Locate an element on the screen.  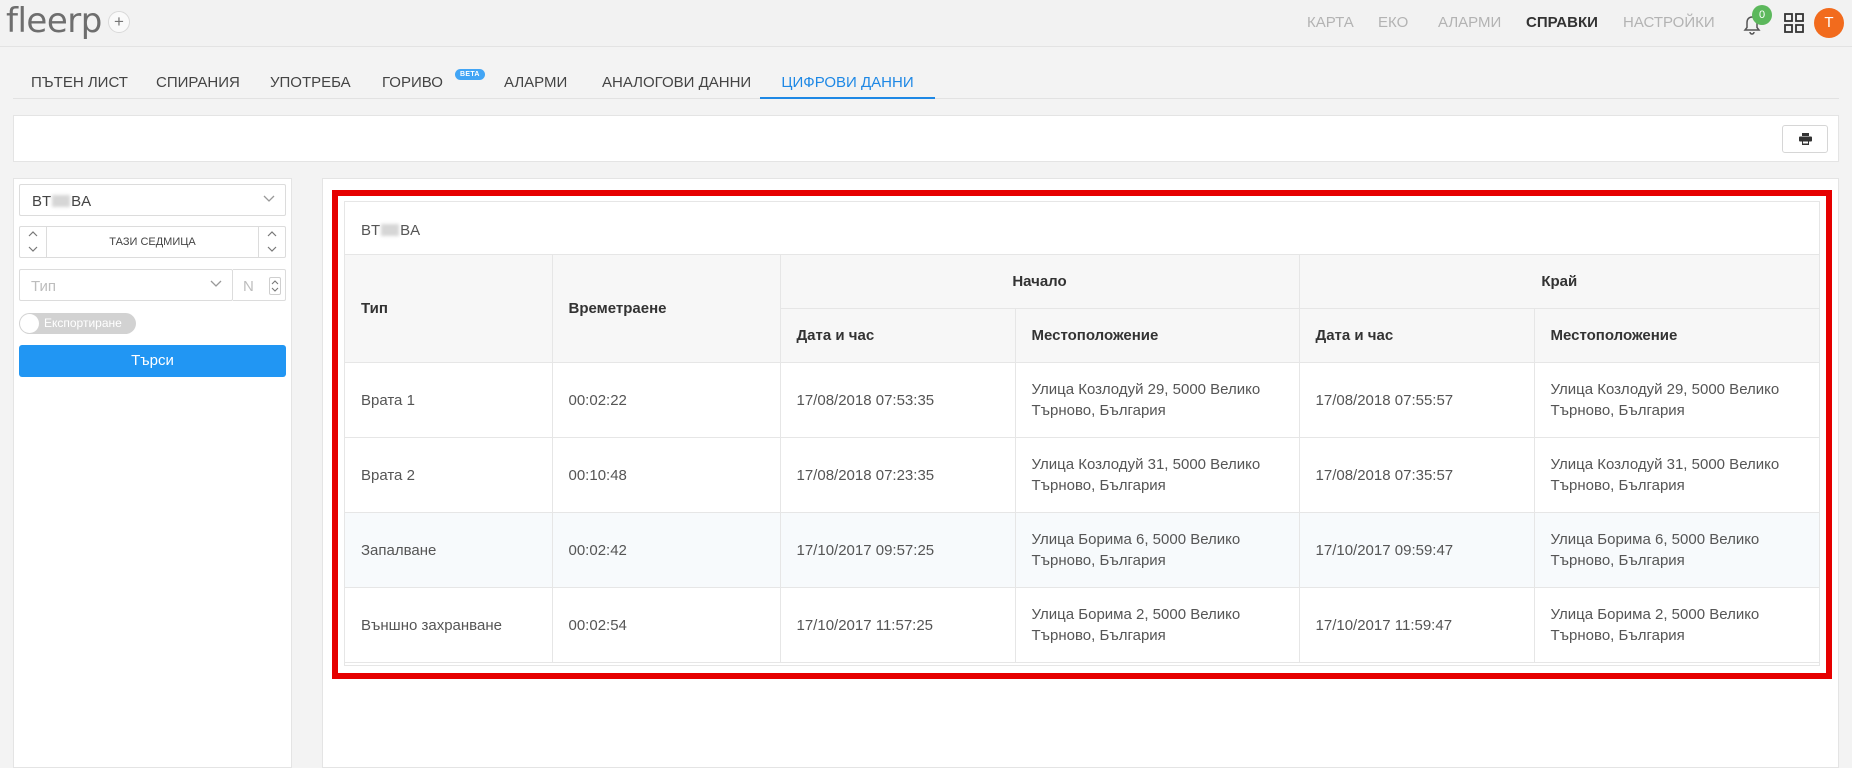
number-stepper is located at coordinates (275, 286).